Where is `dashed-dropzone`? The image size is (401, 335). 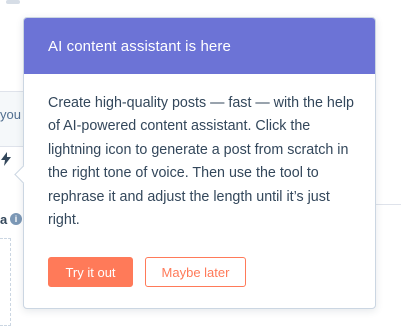 dashed-dropzone is located at coordinates (5, 282).